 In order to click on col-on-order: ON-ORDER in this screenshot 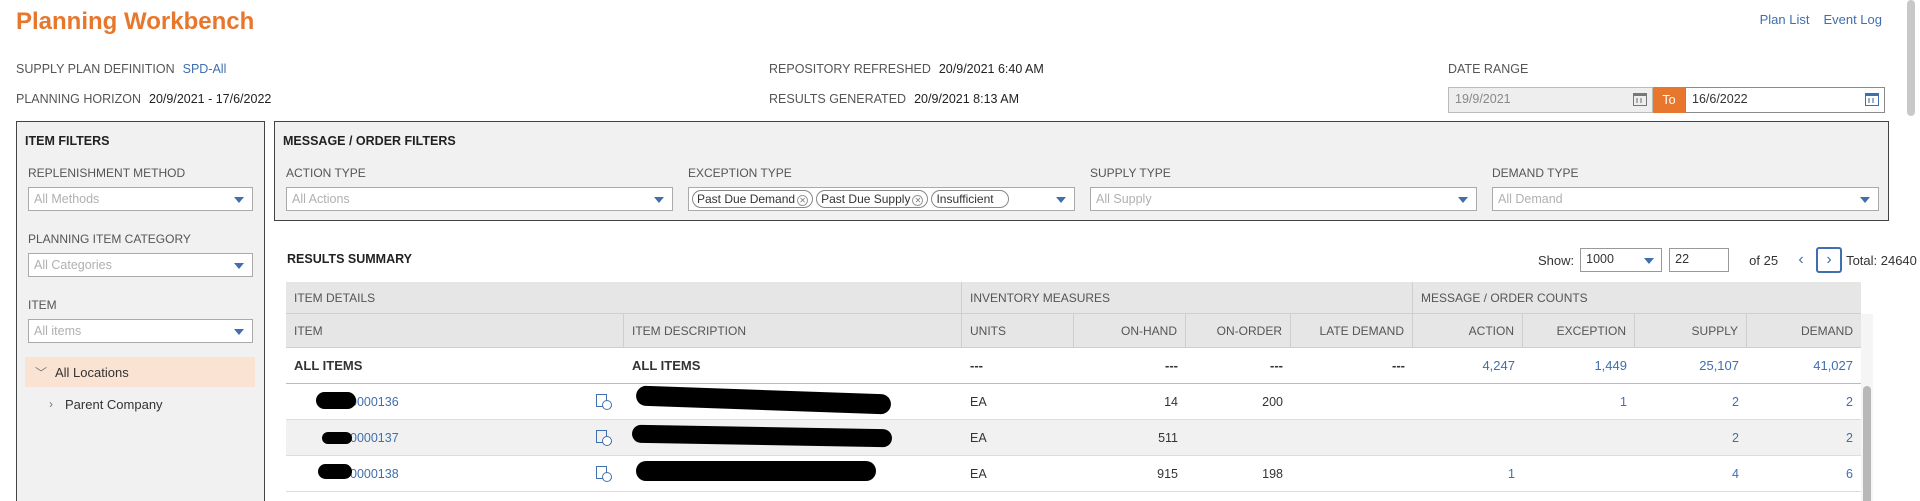, I will do `click(1238, 330)`.